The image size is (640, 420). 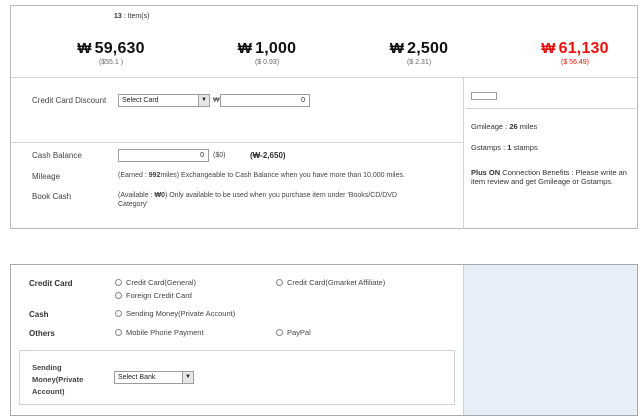 What do you see at coordinates (428, 48) in the screenshot?
I see `amount-value: 2,500` at bounding box center [428, 48].